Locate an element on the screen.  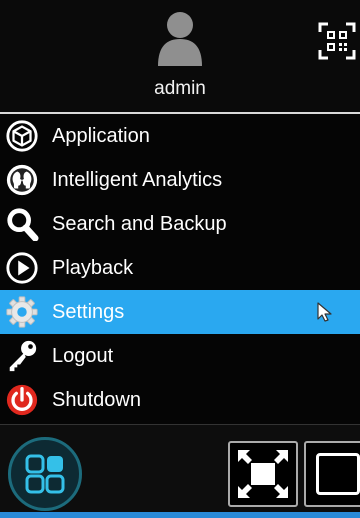
fullscreen-button is located at coordinates (263, 474).